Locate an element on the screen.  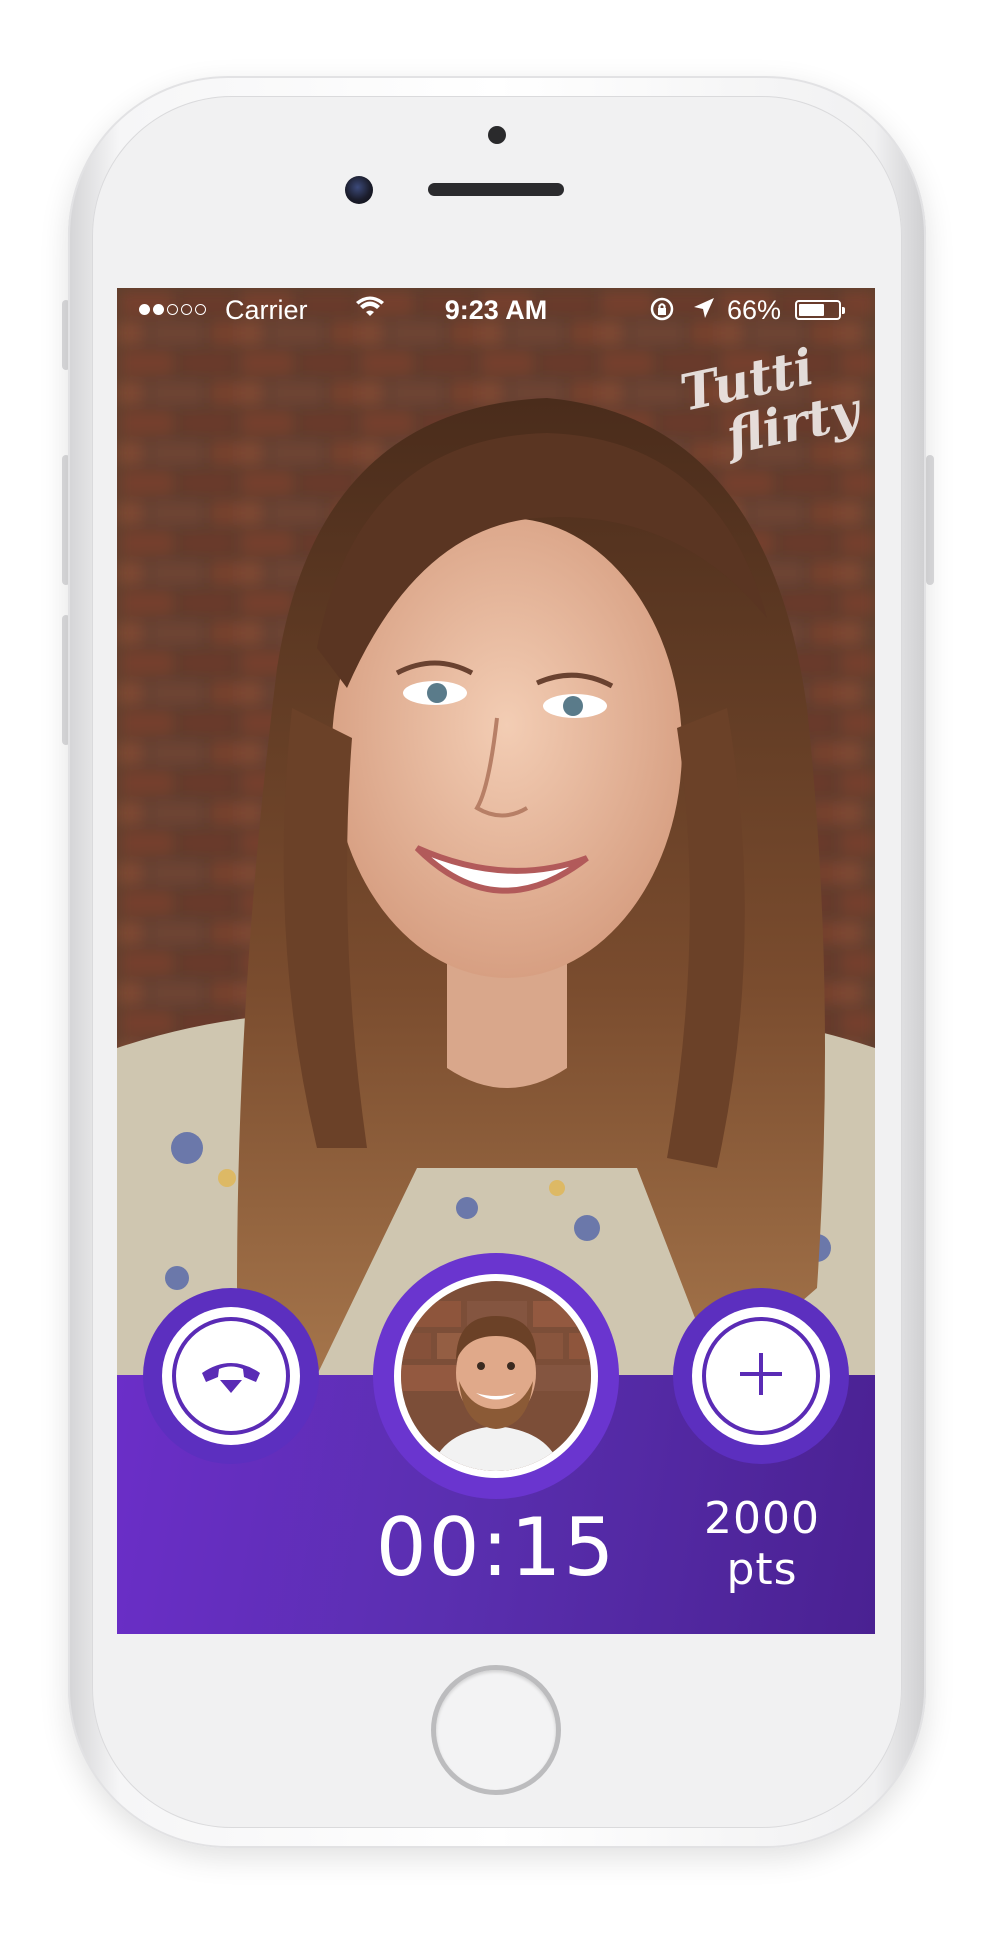
hang-up-phone-icon is located at coordinates (231, 1376).